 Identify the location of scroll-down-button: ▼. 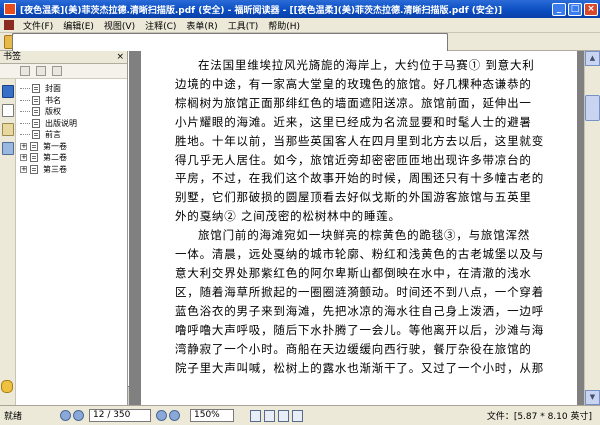
(592, 397).